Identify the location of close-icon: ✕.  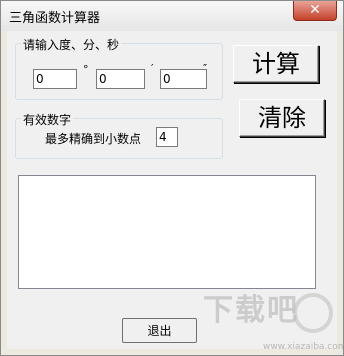
(315, 10).